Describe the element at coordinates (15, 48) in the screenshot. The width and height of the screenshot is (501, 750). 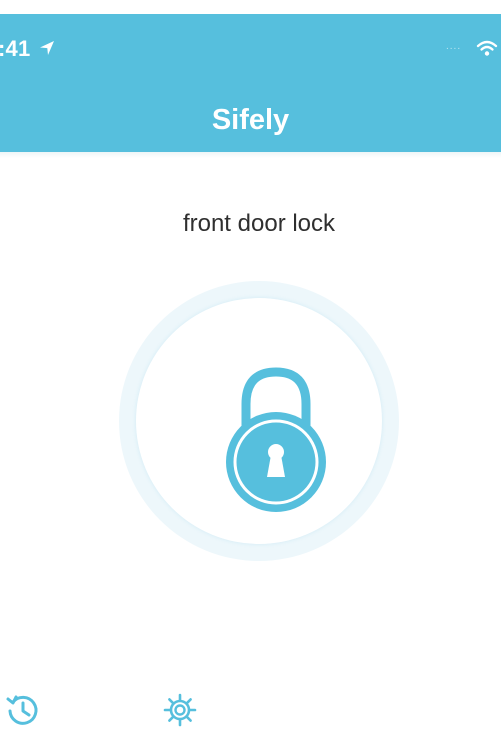
I see `status-time: :41` at that location.